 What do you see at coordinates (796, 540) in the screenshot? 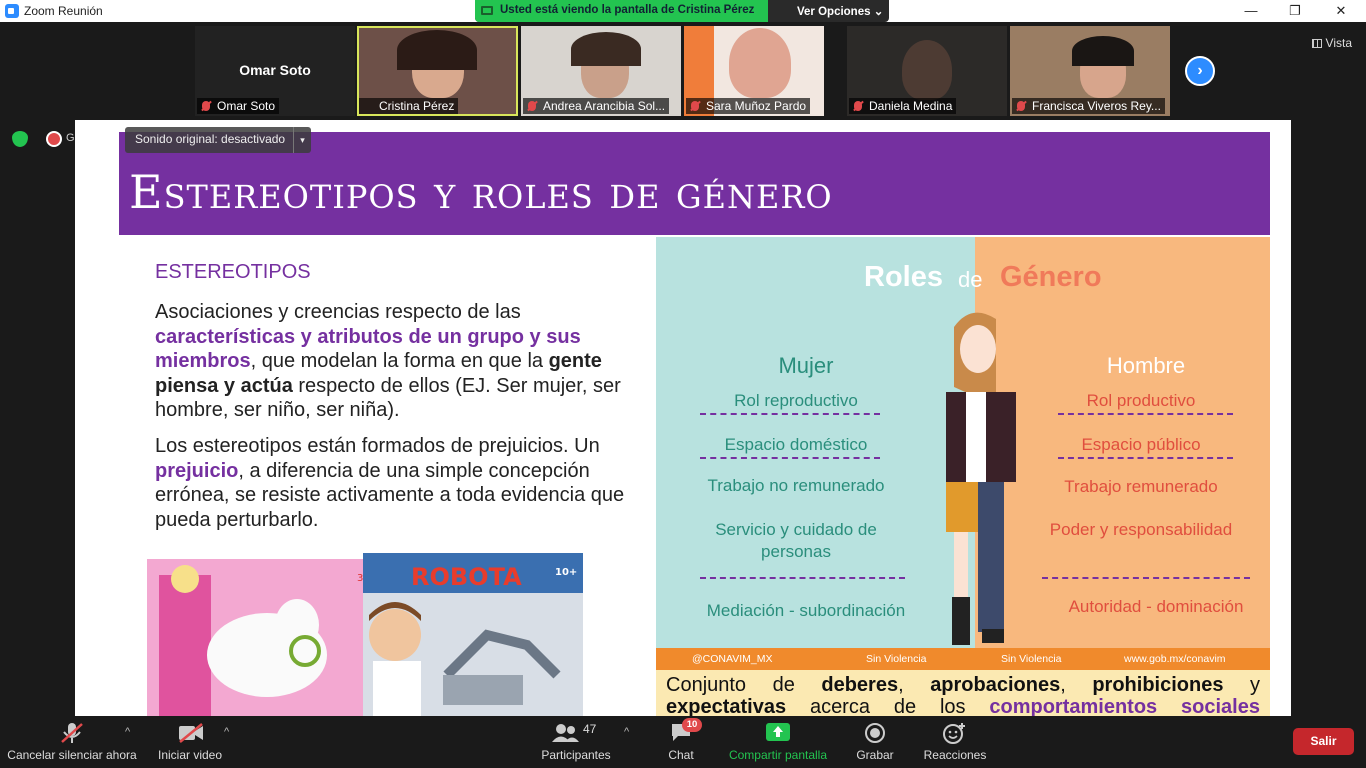
I see `mujer-item: Servicio y cuidado de personas` at bounding box center [796, 540].